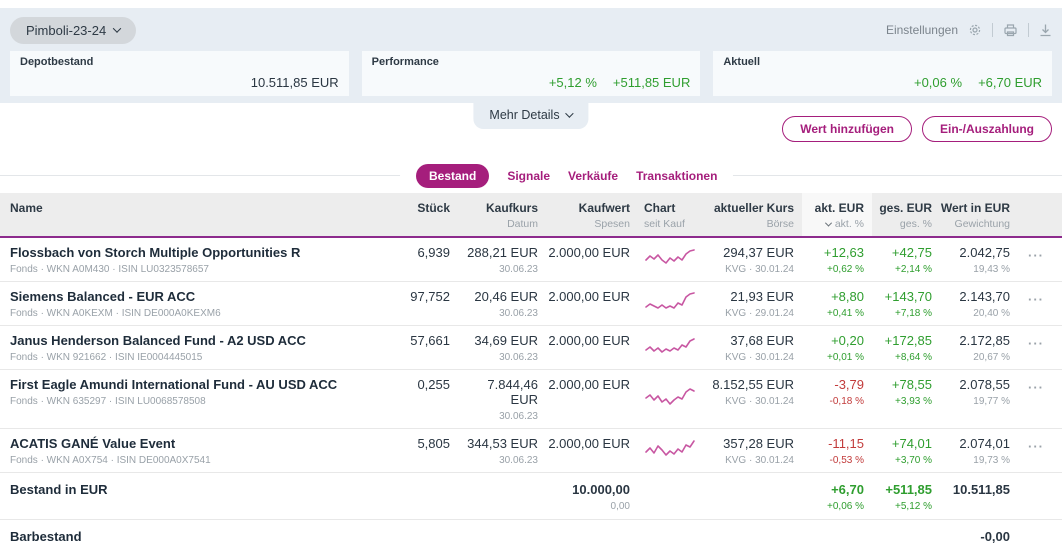 Image resolution: width=1062 pixels, height=544 pixels. Describe the element at coordinates (66, 30) in the screenshot. I see `portfolio-name: Pimboli-23-24` at that location.